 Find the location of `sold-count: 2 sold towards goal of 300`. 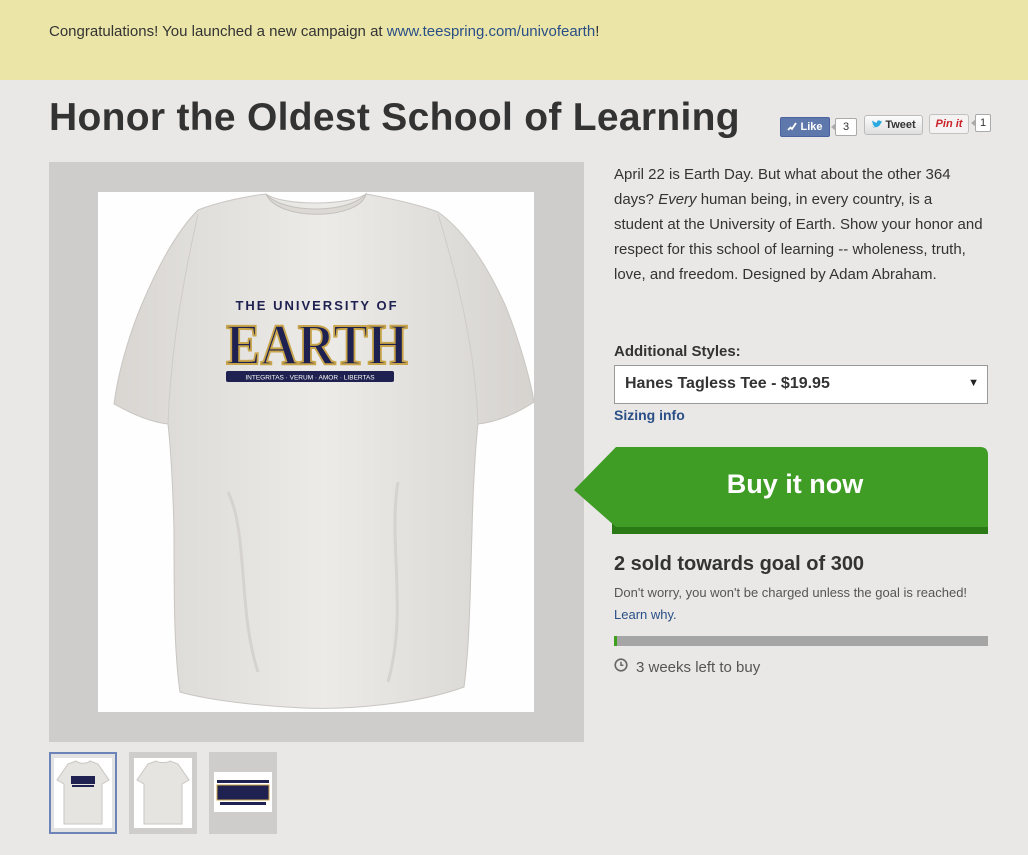

sold-count: 2 sold towards goal of 300 is located at coordinates (739, 564).